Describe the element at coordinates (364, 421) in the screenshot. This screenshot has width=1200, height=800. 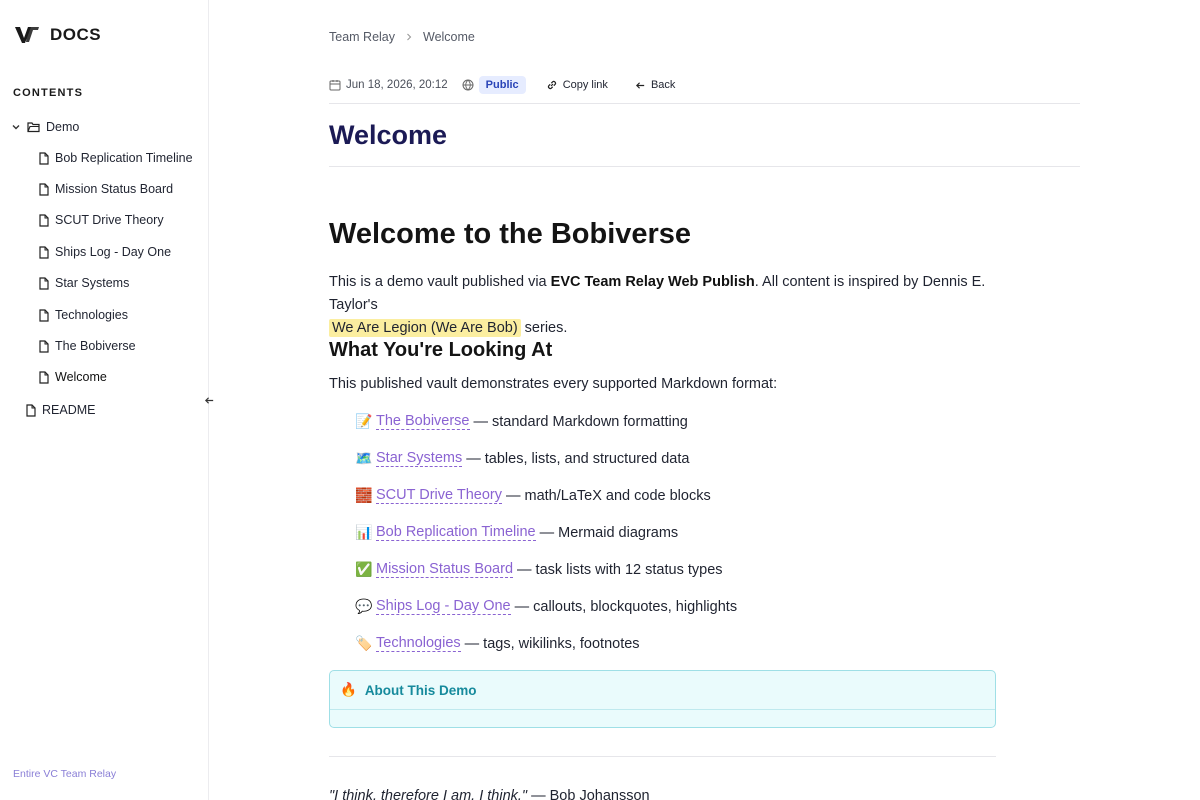
I see `memo-icon: 📝` at that location.